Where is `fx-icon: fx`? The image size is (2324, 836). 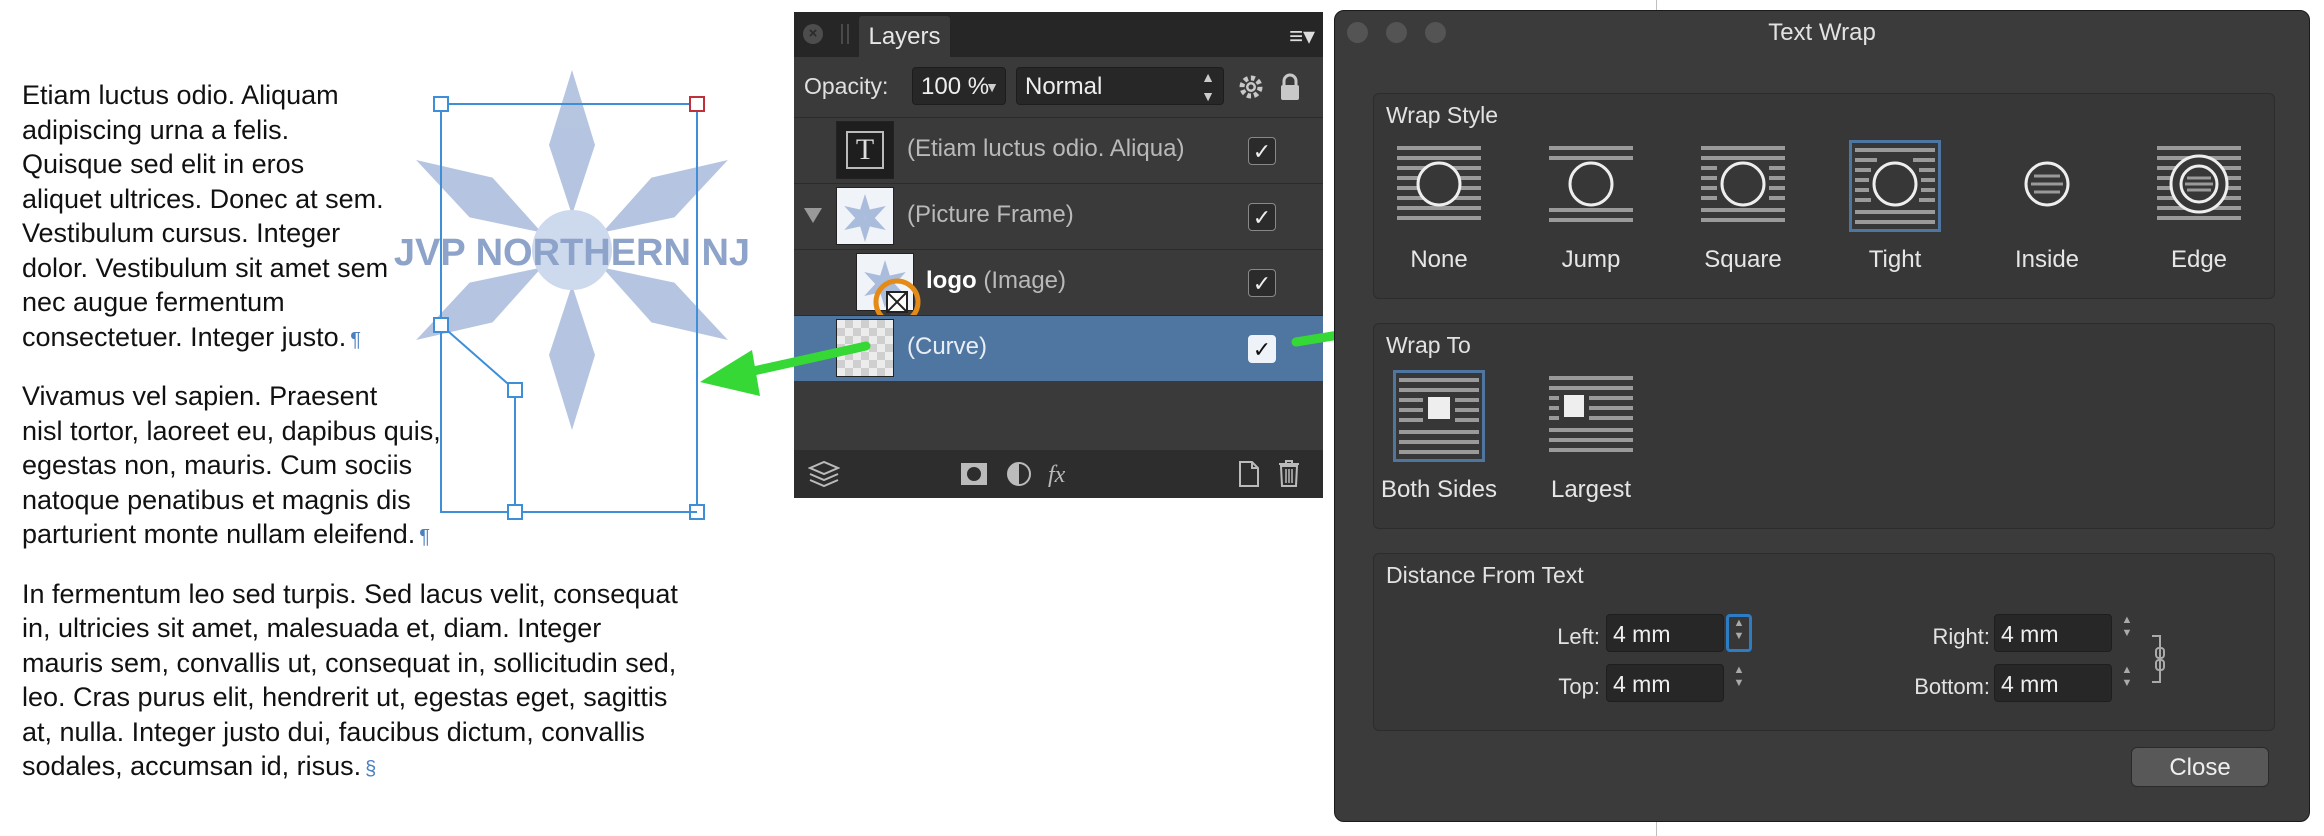 fx-icon: fx is located at coordinates (1056, 475).